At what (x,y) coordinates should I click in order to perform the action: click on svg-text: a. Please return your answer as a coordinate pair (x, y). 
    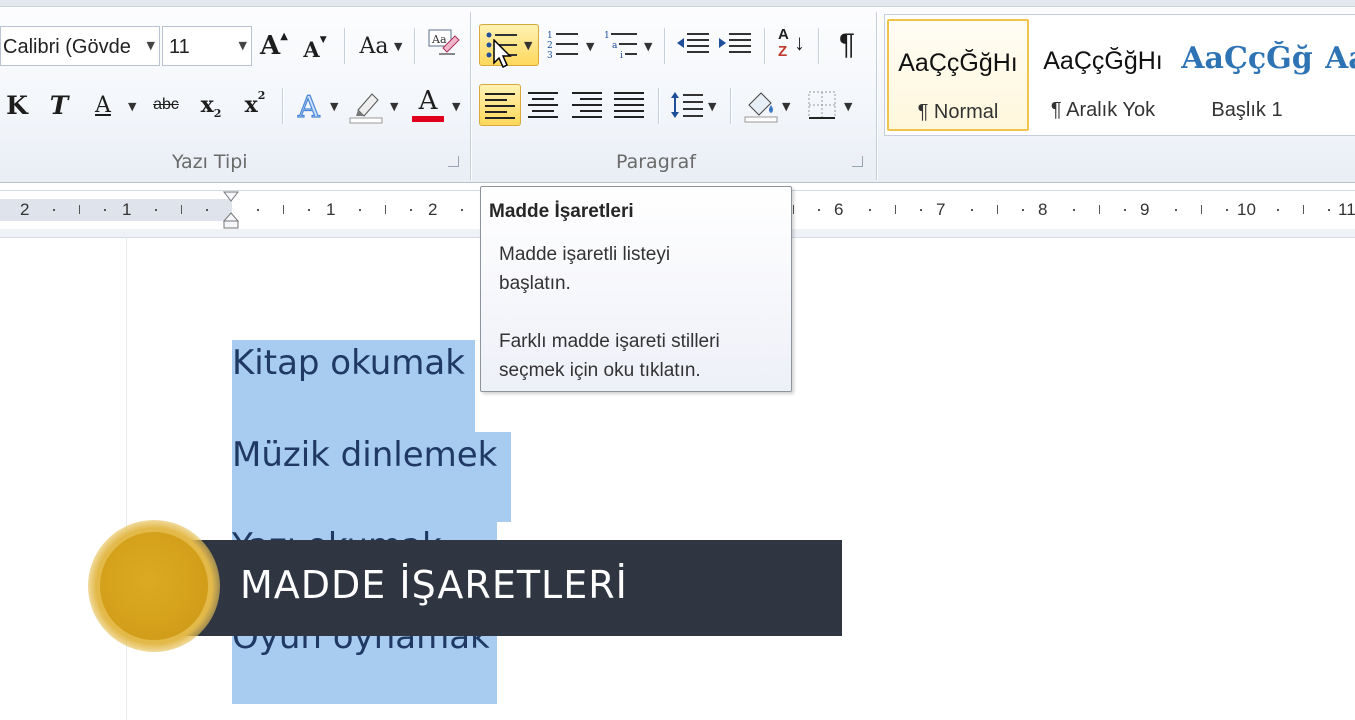
    Looking at the image, I should click on (615, 46).